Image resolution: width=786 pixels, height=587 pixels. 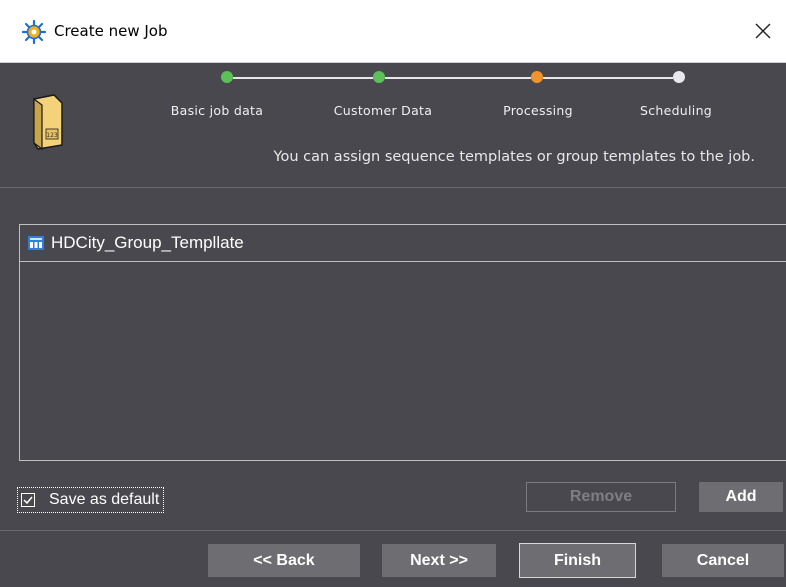 What do you see at coordinates (379, 77) in the screenshot?
I see `step-dot-customer-data` at bounding box center [379, 77].